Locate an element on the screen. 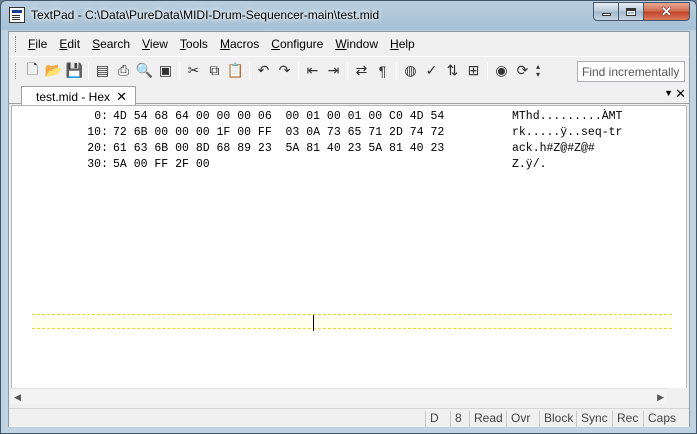  unindent-icon: ⇤ is located at coordinates (312, 71).